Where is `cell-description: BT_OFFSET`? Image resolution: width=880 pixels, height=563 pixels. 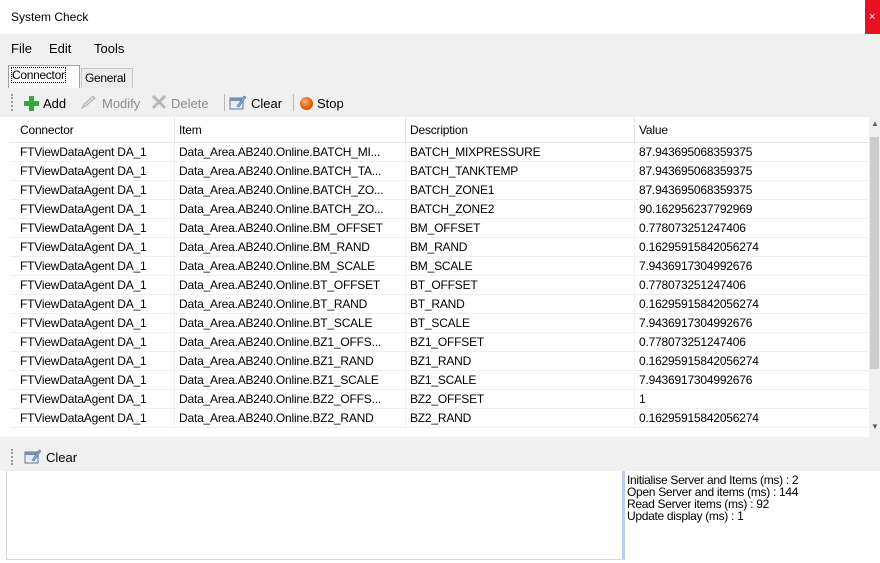 cell-description: BT_OFFSET is located at coordinates (444, 285).